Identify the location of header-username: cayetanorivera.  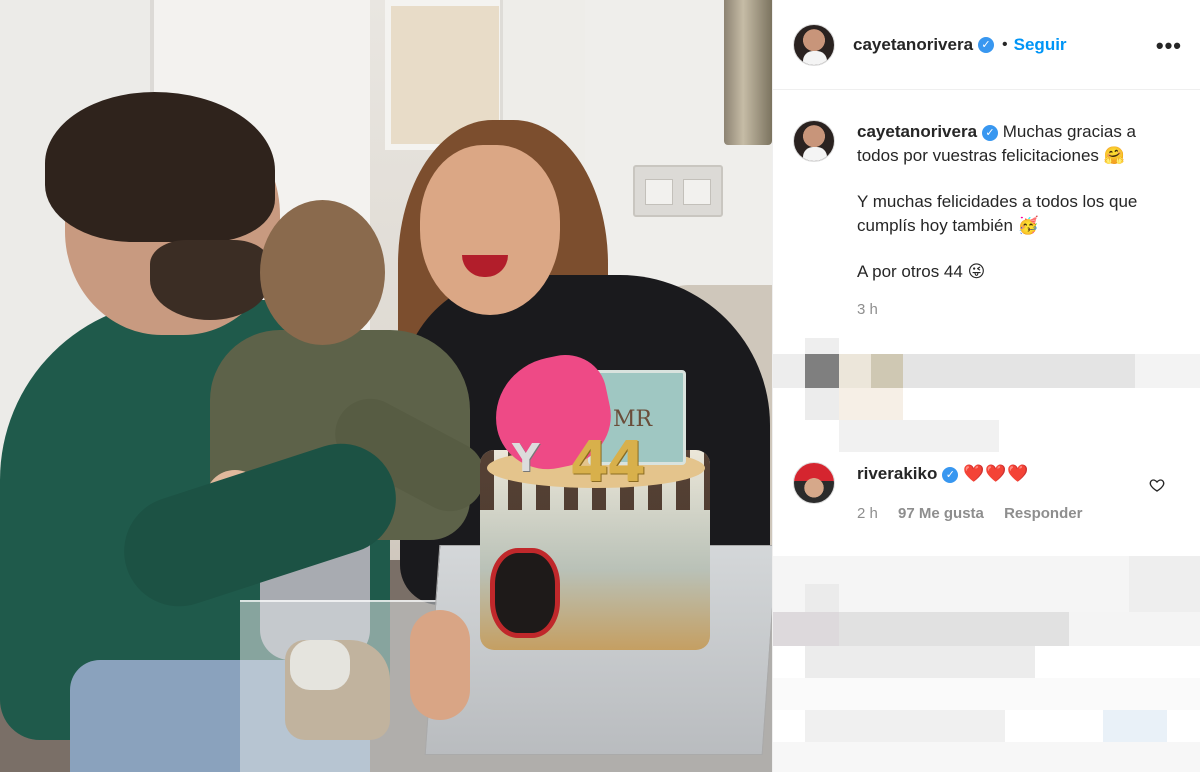
(913, 45).